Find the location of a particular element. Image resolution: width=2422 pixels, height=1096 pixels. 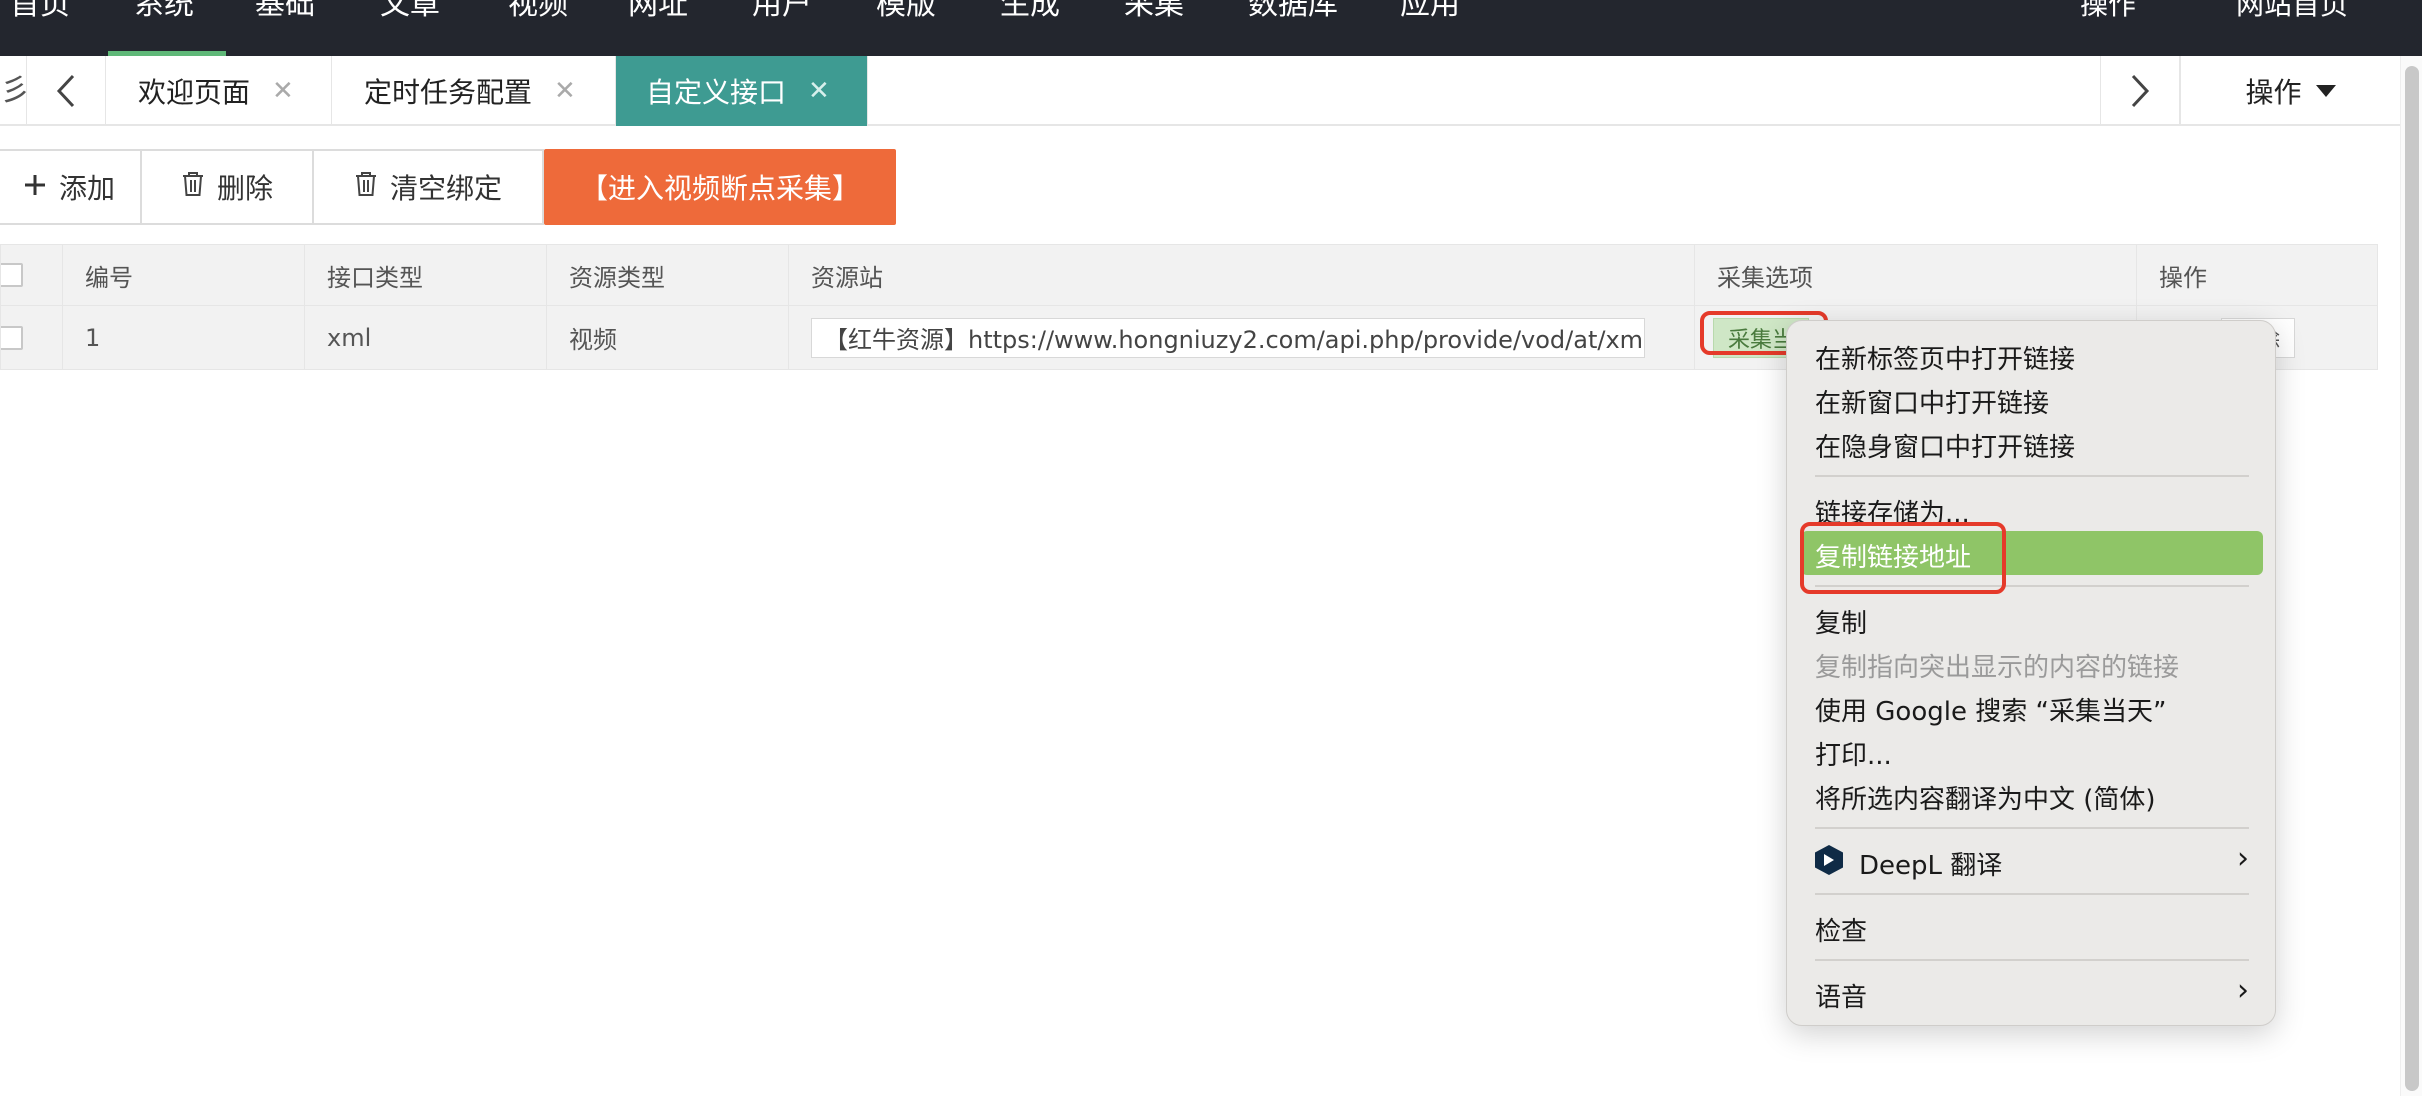

caret-down-icon is located at coordinates (2325, 91).